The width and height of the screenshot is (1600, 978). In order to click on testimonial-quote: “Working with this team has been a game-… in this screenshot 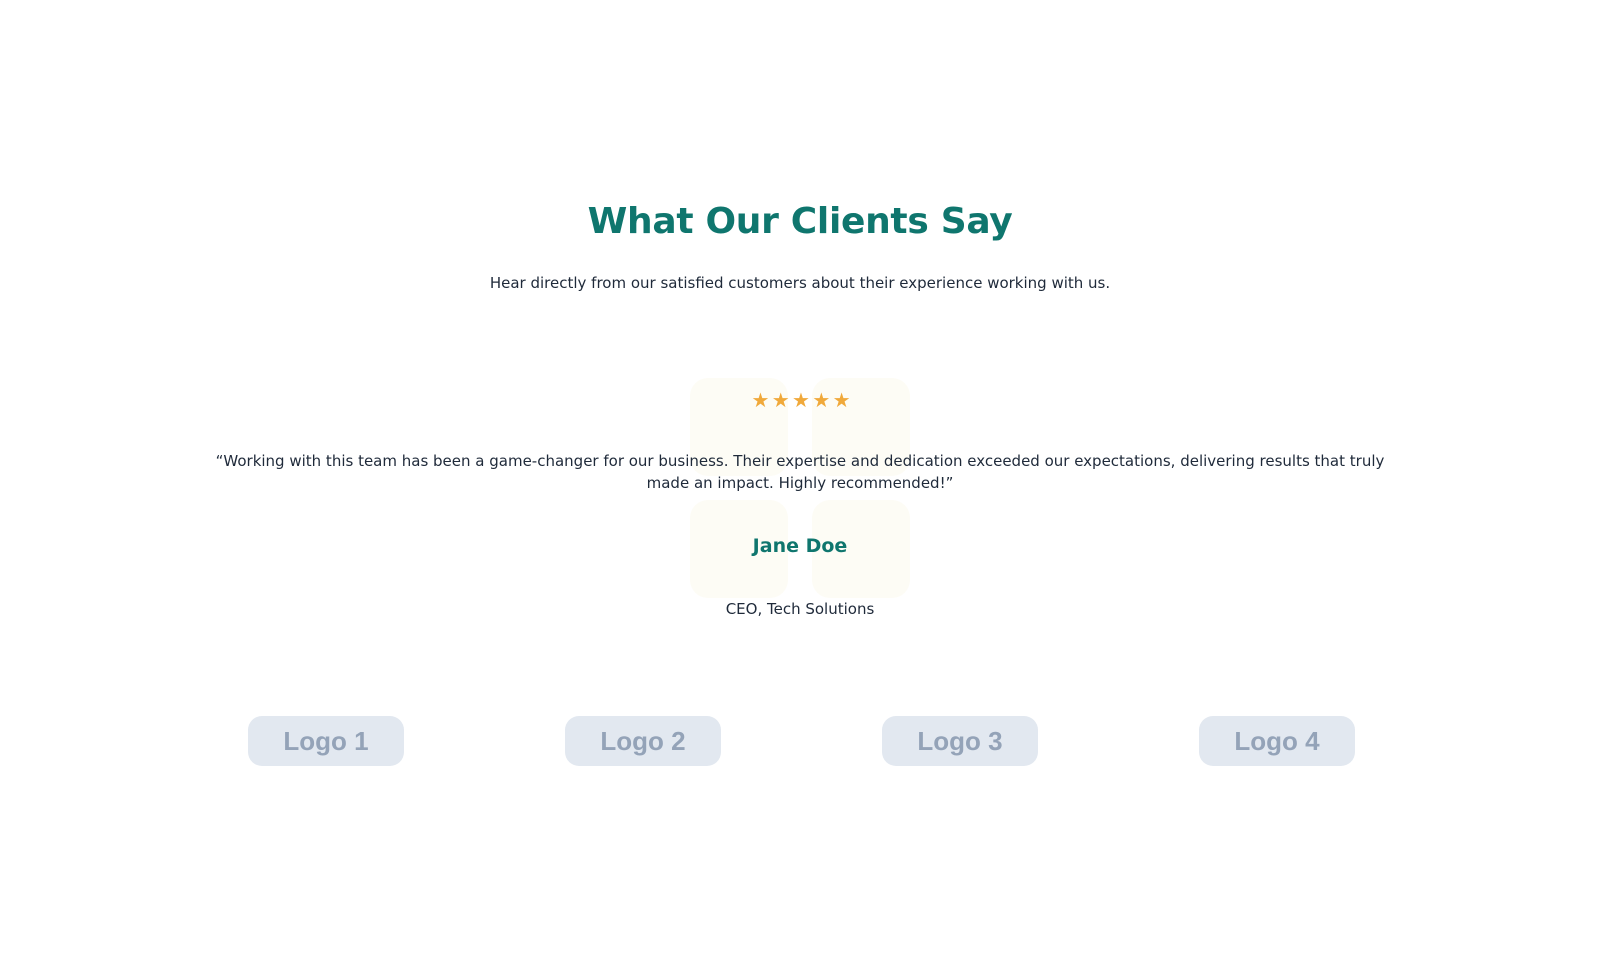, I will do `click(800, 472)`.